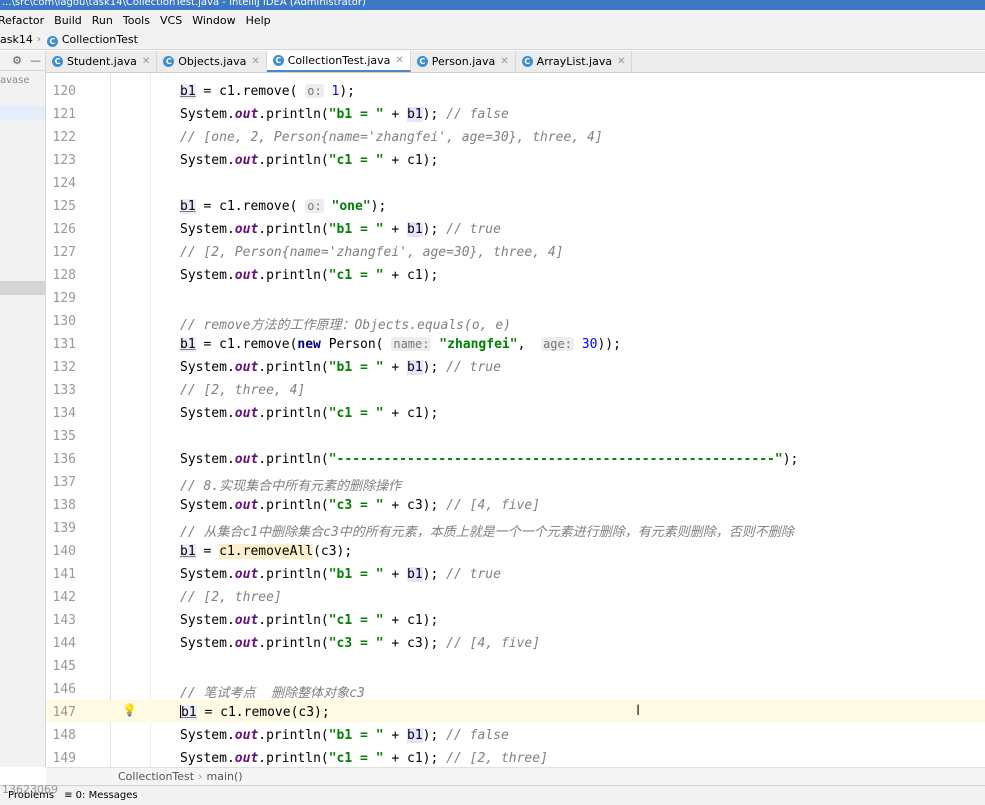 The height and width of the screenshot is (805, 985). Describe the element at coordinates (515, 159) in the screenshot. I see `code-line: 123 System.out.println("c1 = " + c1);` at that location.